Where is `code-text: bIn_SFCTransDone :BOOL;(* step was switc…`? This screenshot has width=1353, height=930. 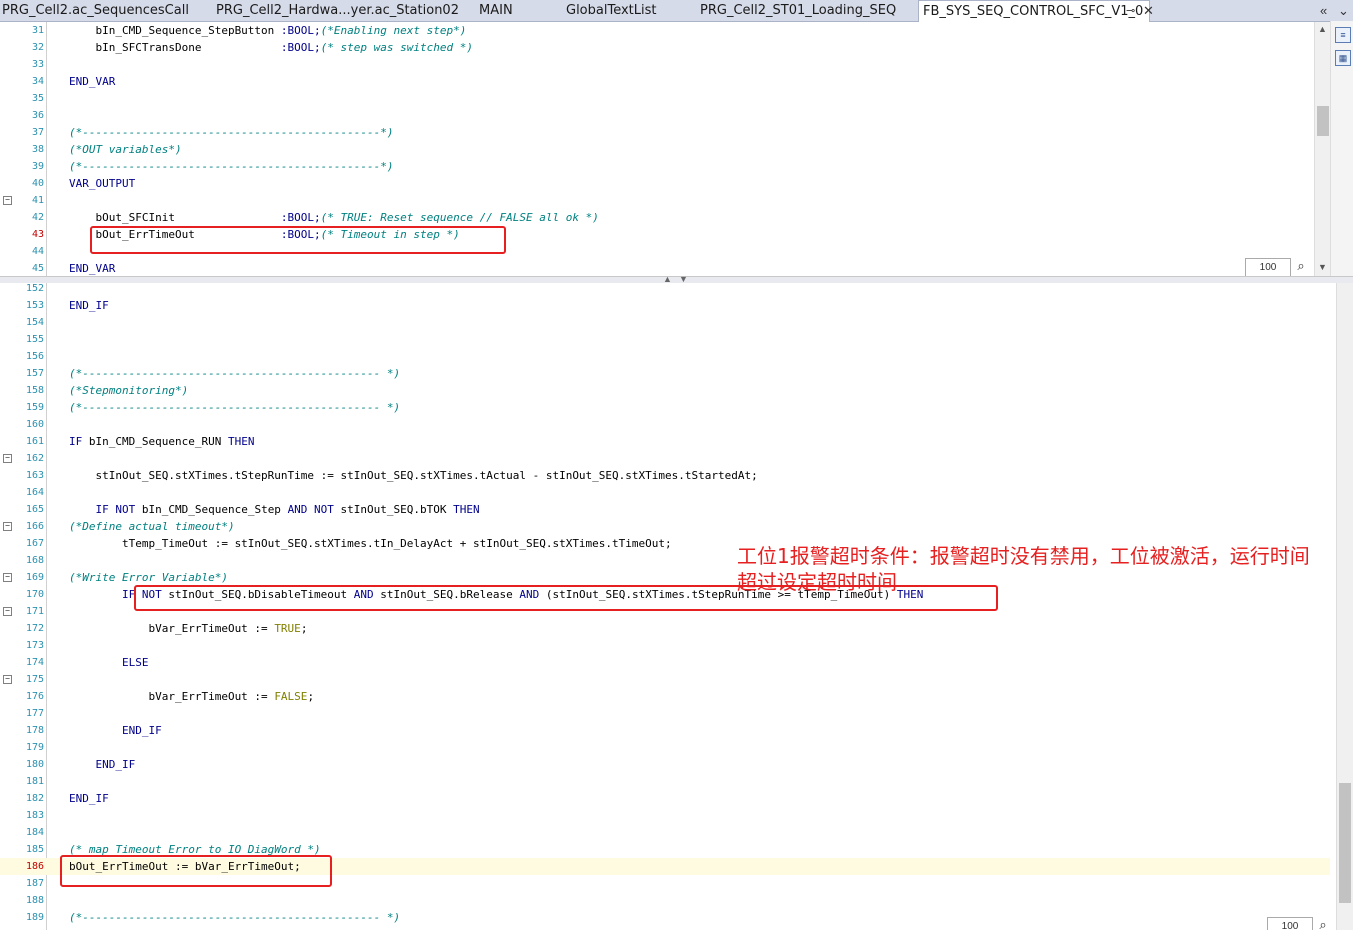 code-text: bIn_SFCTransDone :BOOL;(* step was switc… is located at coordinates (271, 47).